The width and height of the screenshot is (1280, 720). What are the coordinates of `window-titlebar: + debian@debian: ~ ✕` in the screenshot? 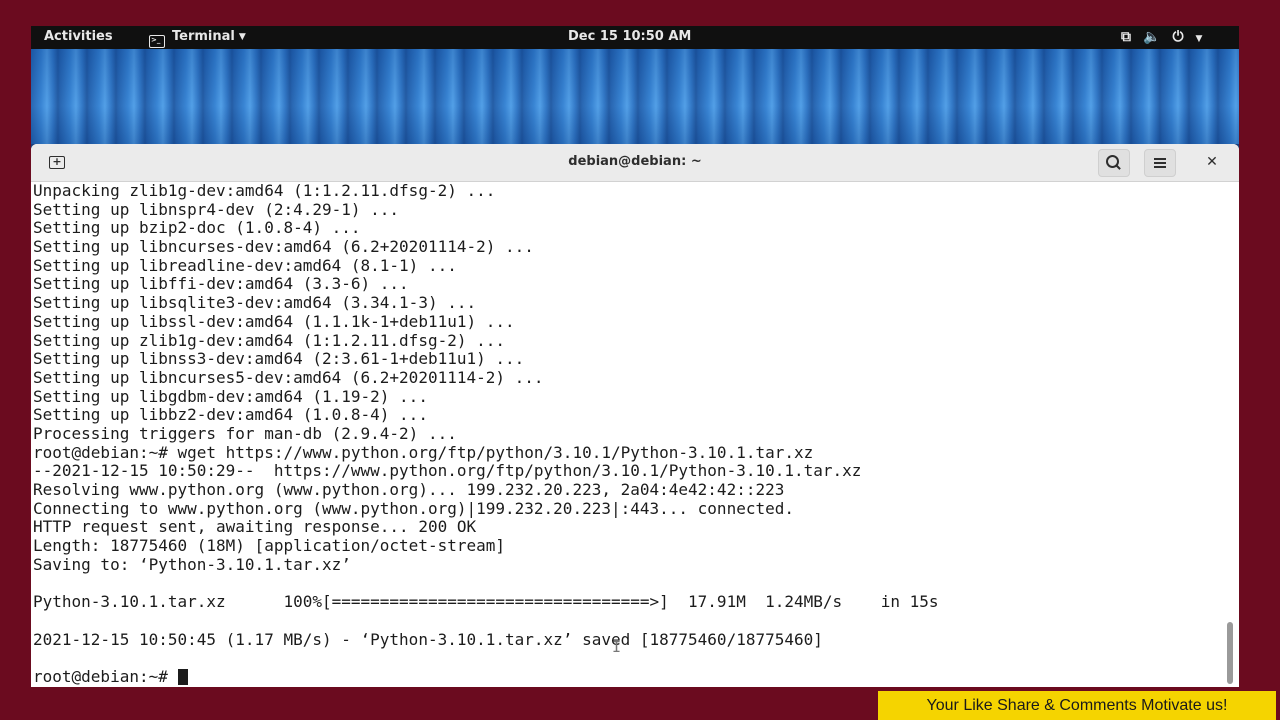 It's located at (635, 163).